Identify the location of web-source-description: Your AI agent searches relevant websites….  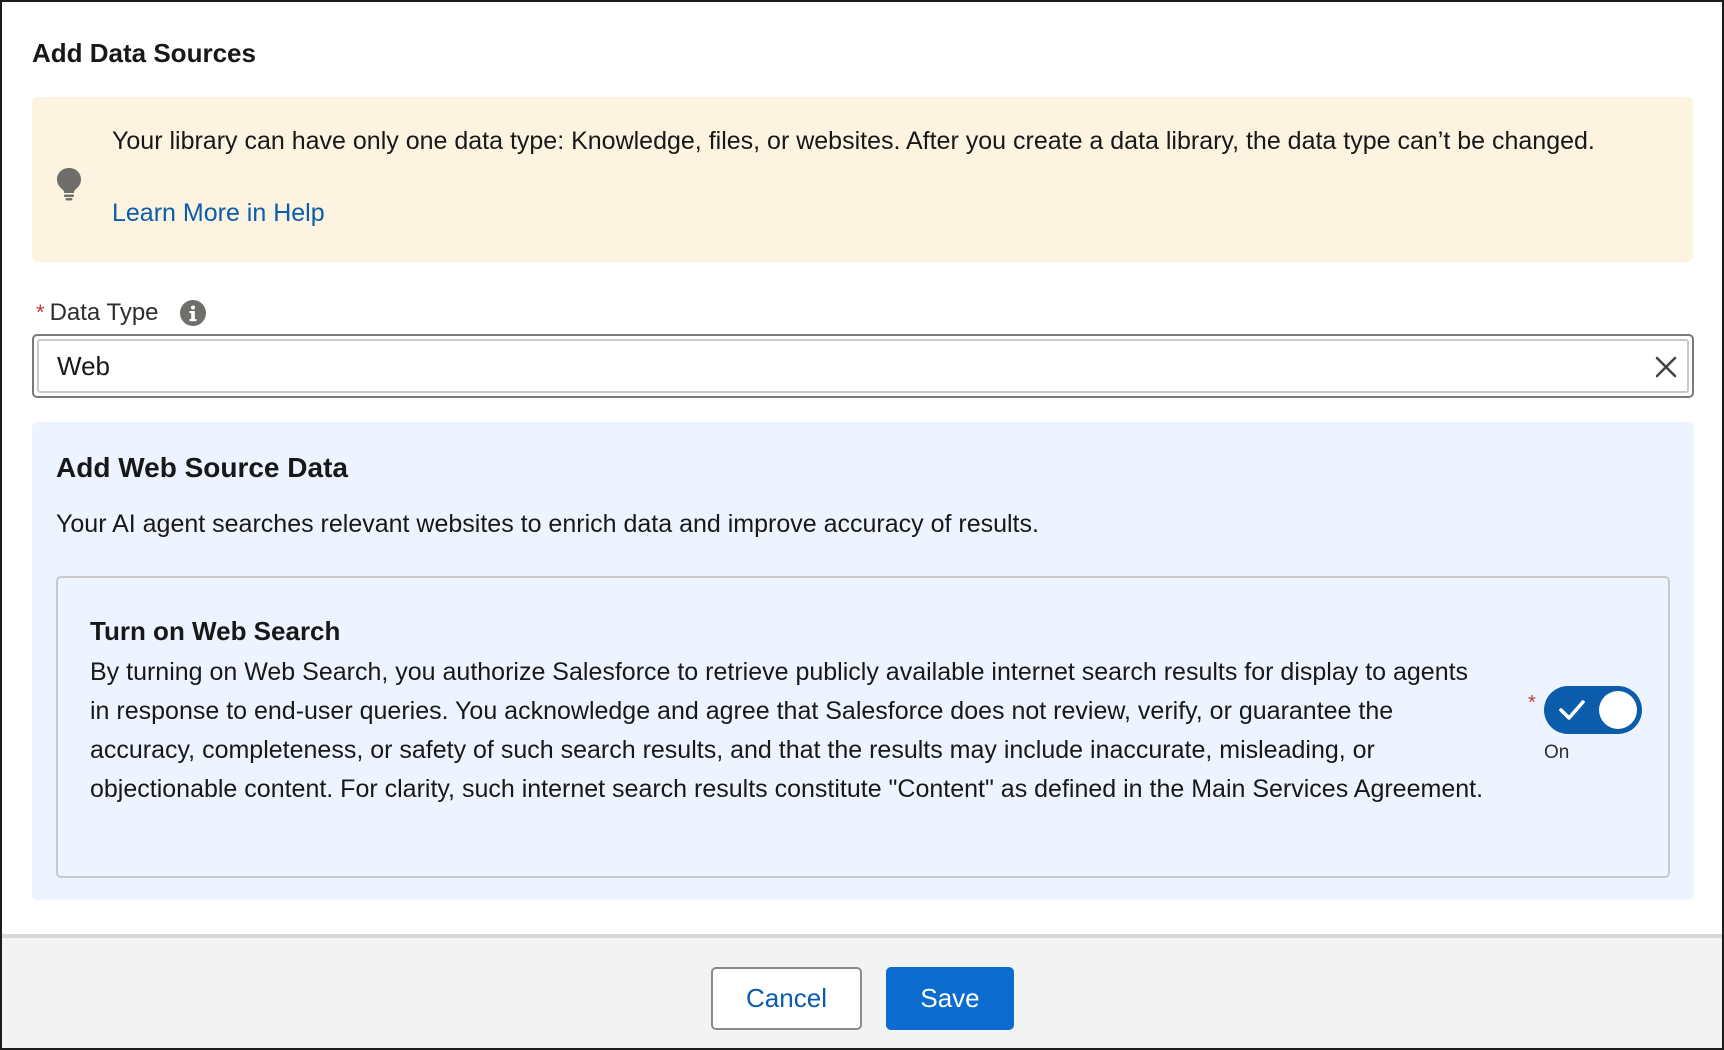
(547, 524).